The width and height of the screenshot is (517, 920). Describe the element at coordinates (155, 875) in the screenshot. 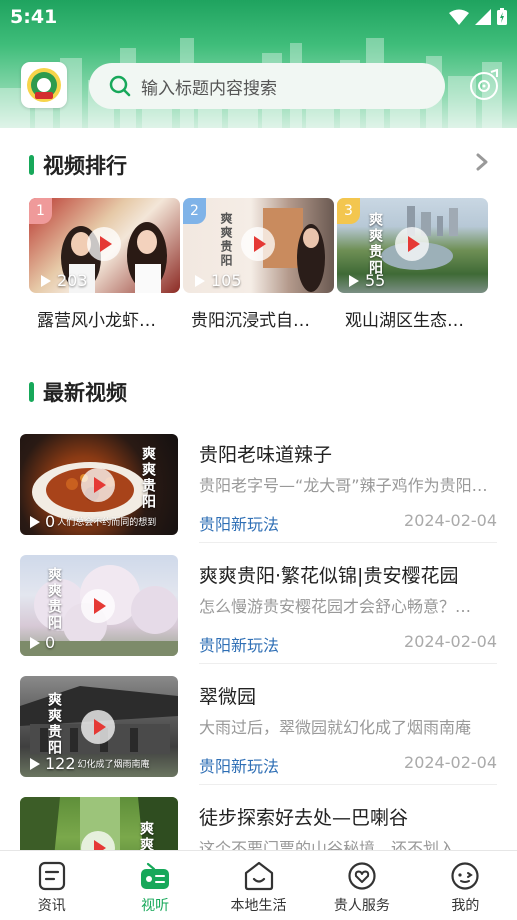

I see `radio-icon` at that location.